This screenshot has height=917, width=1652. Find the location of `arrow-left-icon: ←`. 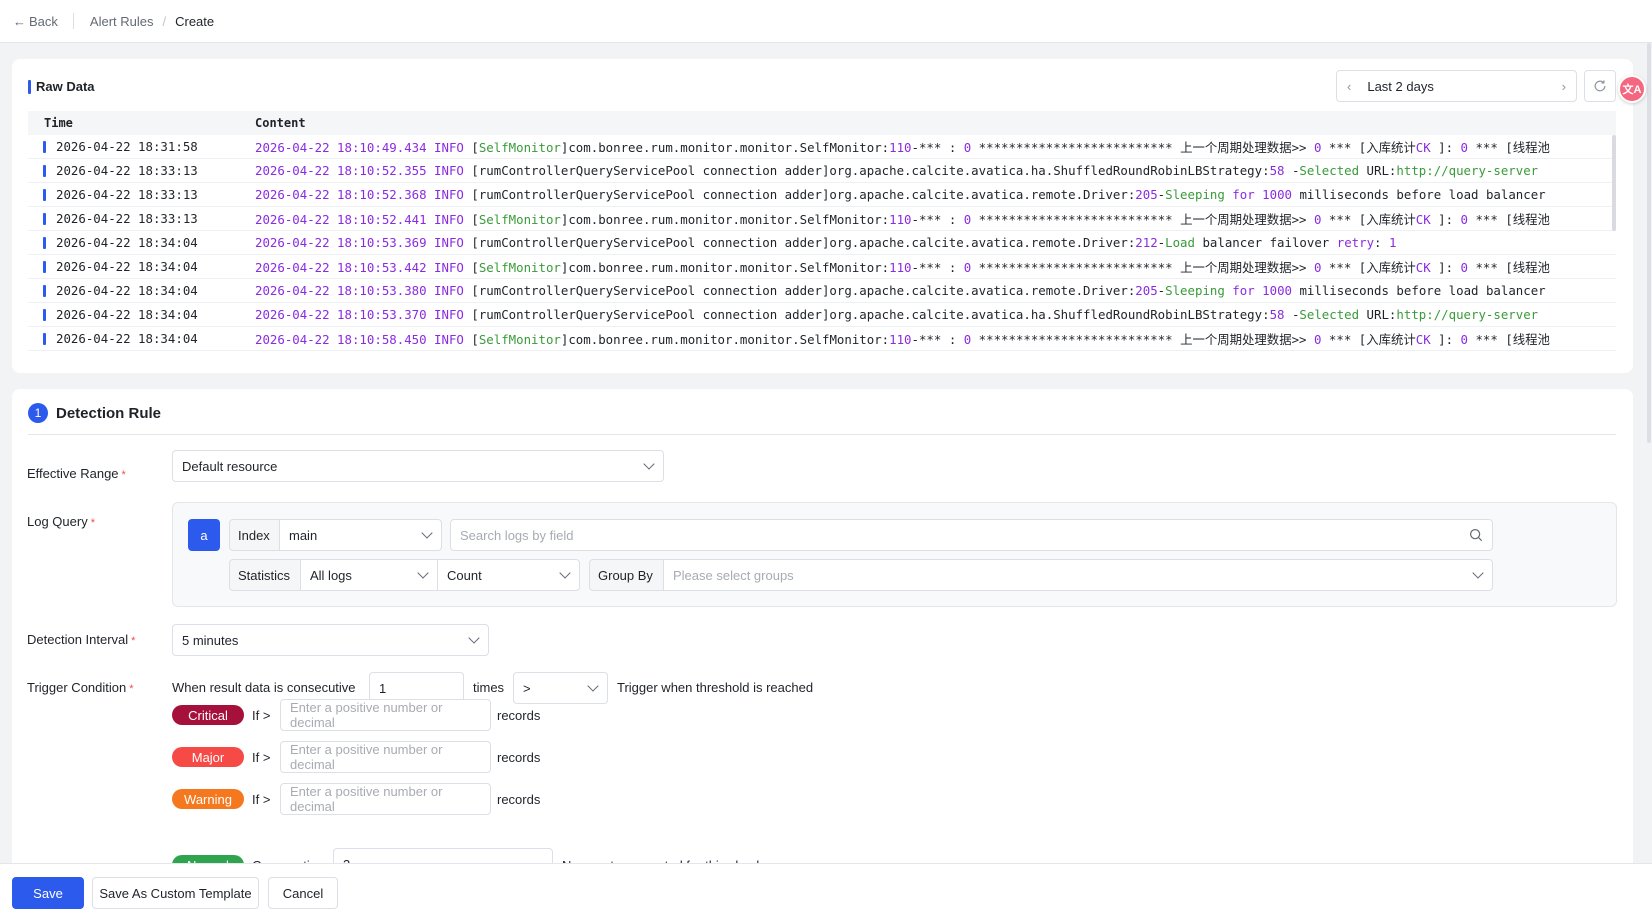

arrow-left-icon: ← is located at coordinates (19, 21).